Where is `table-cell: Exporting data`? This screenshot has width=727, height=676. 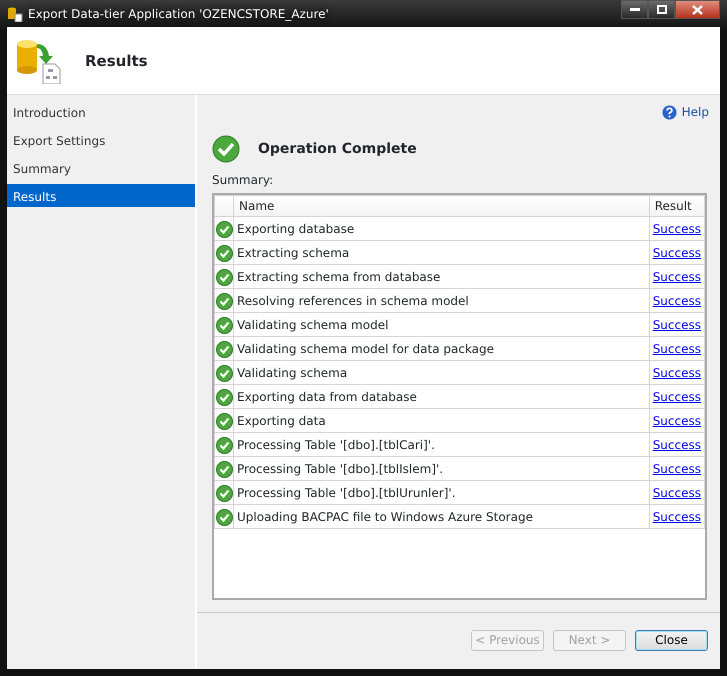 table-cell: Exporting data is located at coordinates (442, 420).